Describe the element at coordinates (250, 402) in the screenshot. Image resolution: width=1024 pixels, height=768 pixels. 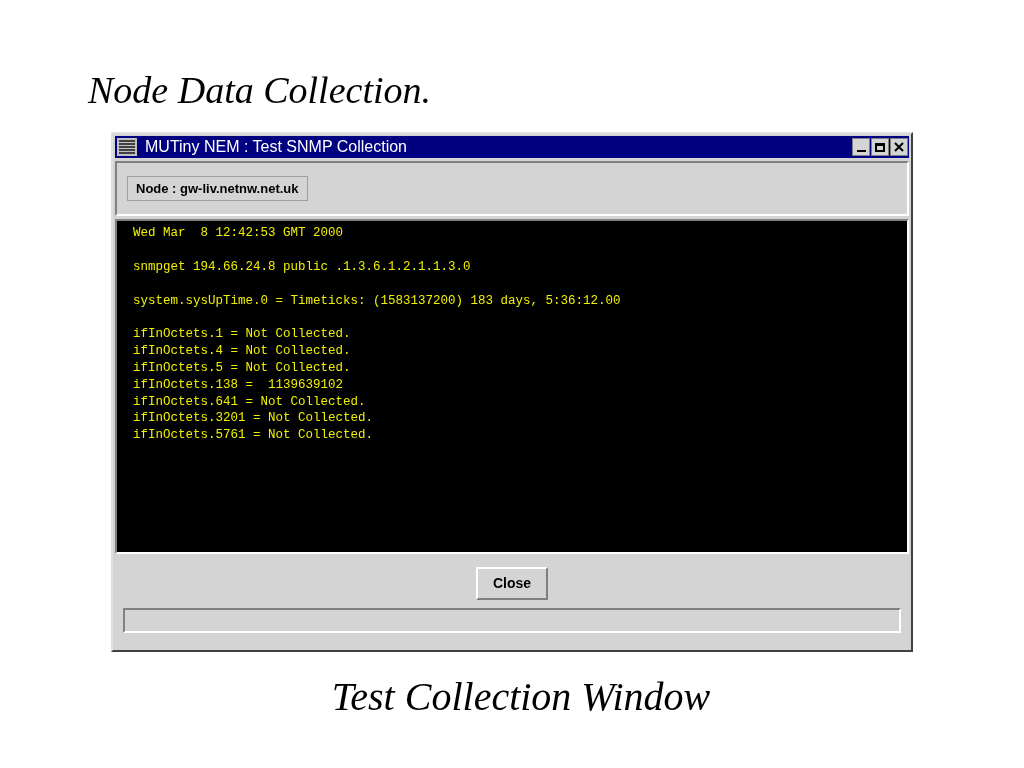
I see `output-line: ifInOctets.641 = Not Collected.` at that location.